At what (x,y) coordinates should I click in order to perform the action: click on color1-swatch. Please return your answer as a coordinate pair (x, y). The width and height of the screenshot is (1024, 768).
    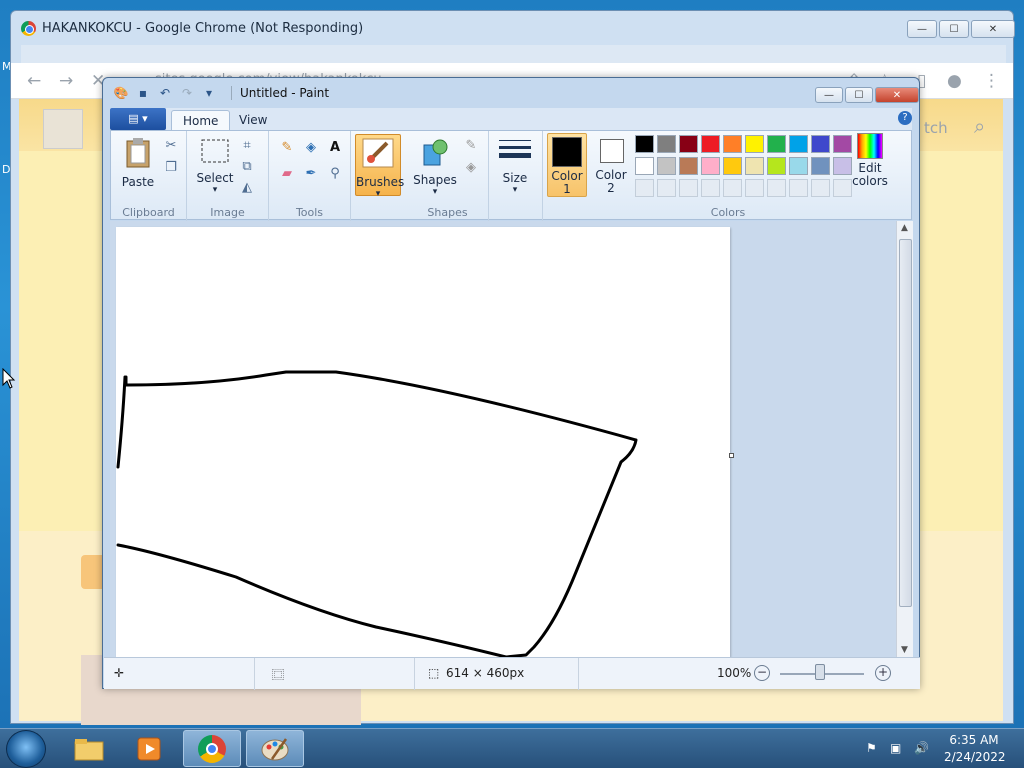
    Looking at the image, I should click on (567, 152).